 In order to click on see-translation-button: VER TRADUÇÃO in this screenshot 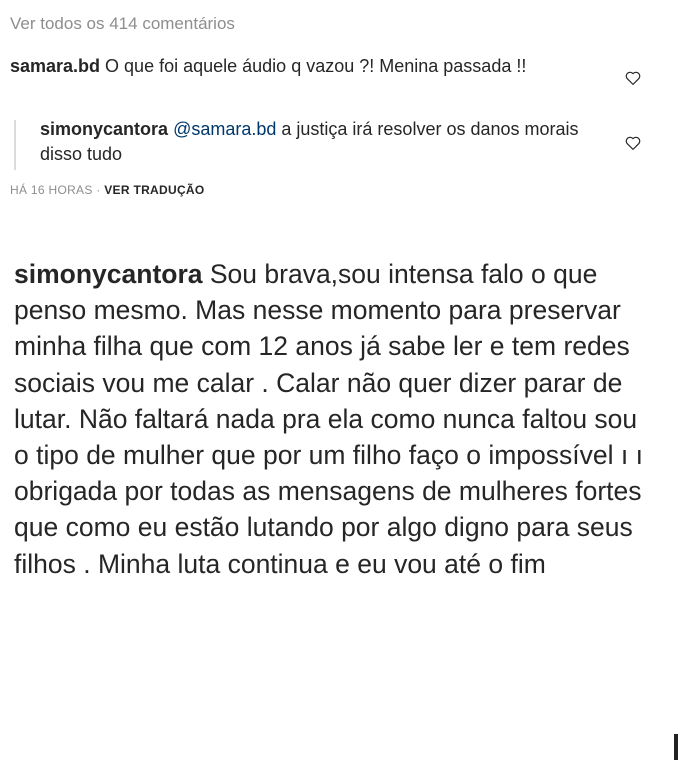, I will do `click(154, 190)`.